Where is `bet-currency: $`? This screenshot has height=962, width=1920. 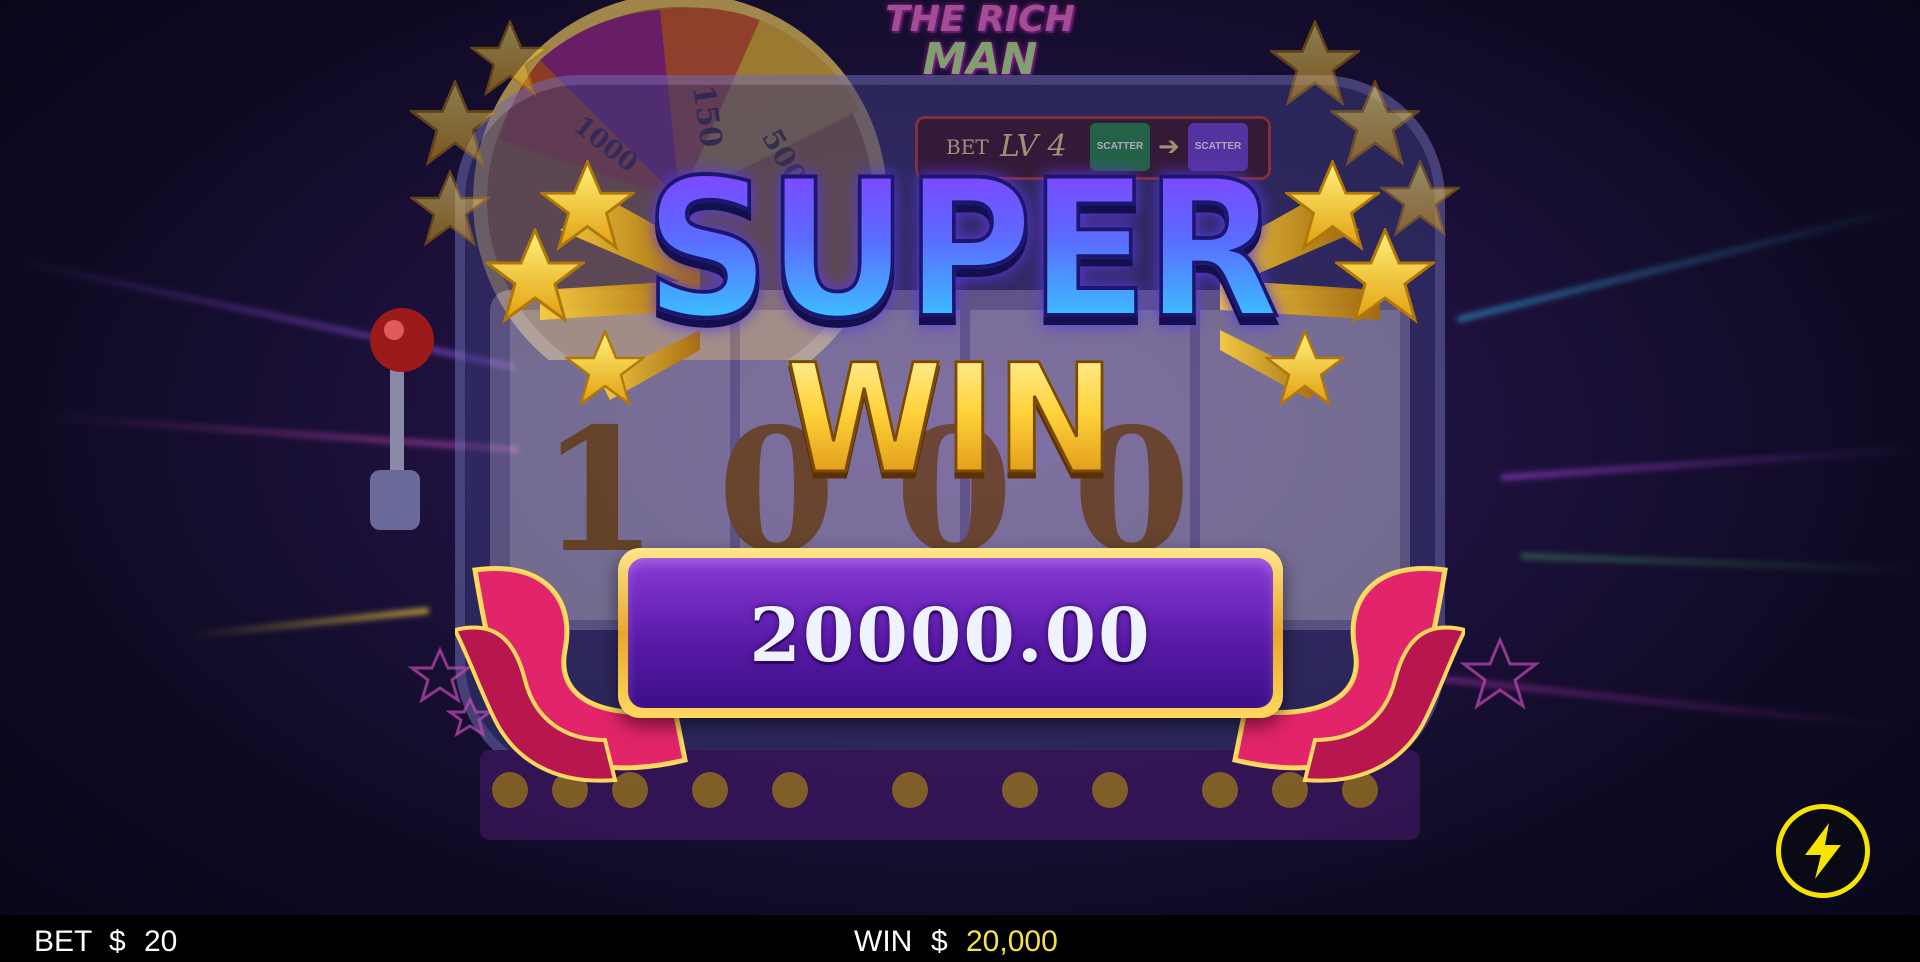
bet-currency: $ is located at coordinates (117, 941).